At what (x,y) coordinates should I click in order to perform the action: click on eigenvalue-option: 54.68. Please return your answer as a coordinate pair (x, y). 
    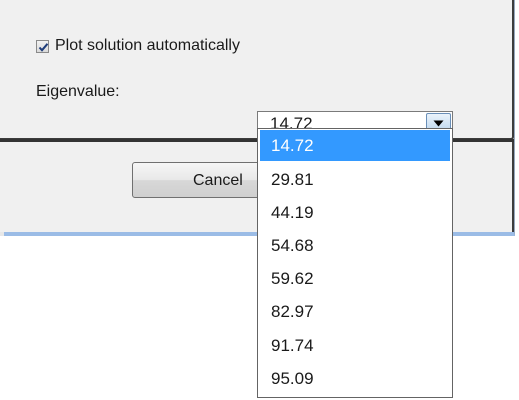
    Looking at the image, I should click on (355, 245).